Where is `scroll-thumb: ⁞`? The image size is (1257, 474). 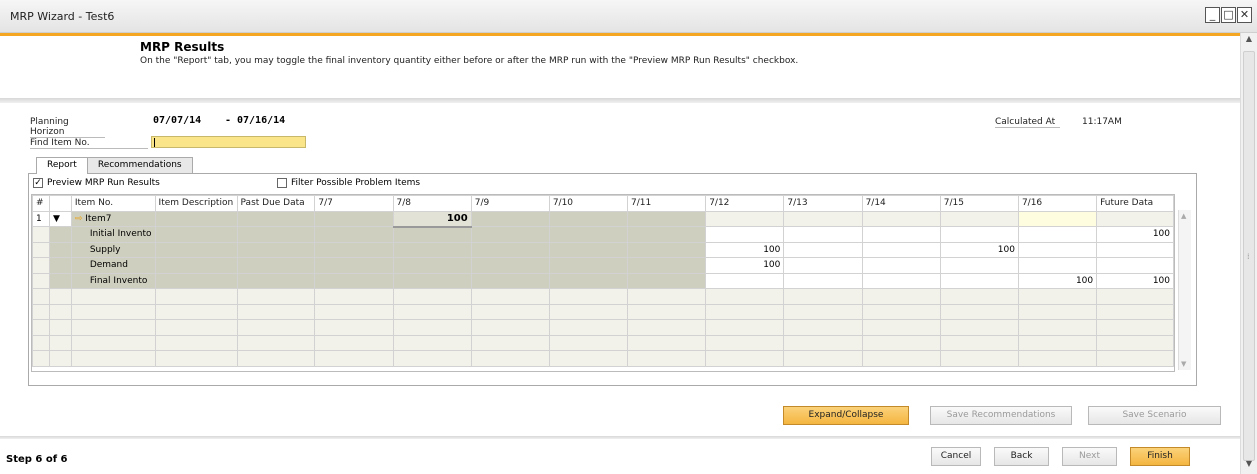 scroll-thumb: ⁞ is located at coordinates (1249, 256).